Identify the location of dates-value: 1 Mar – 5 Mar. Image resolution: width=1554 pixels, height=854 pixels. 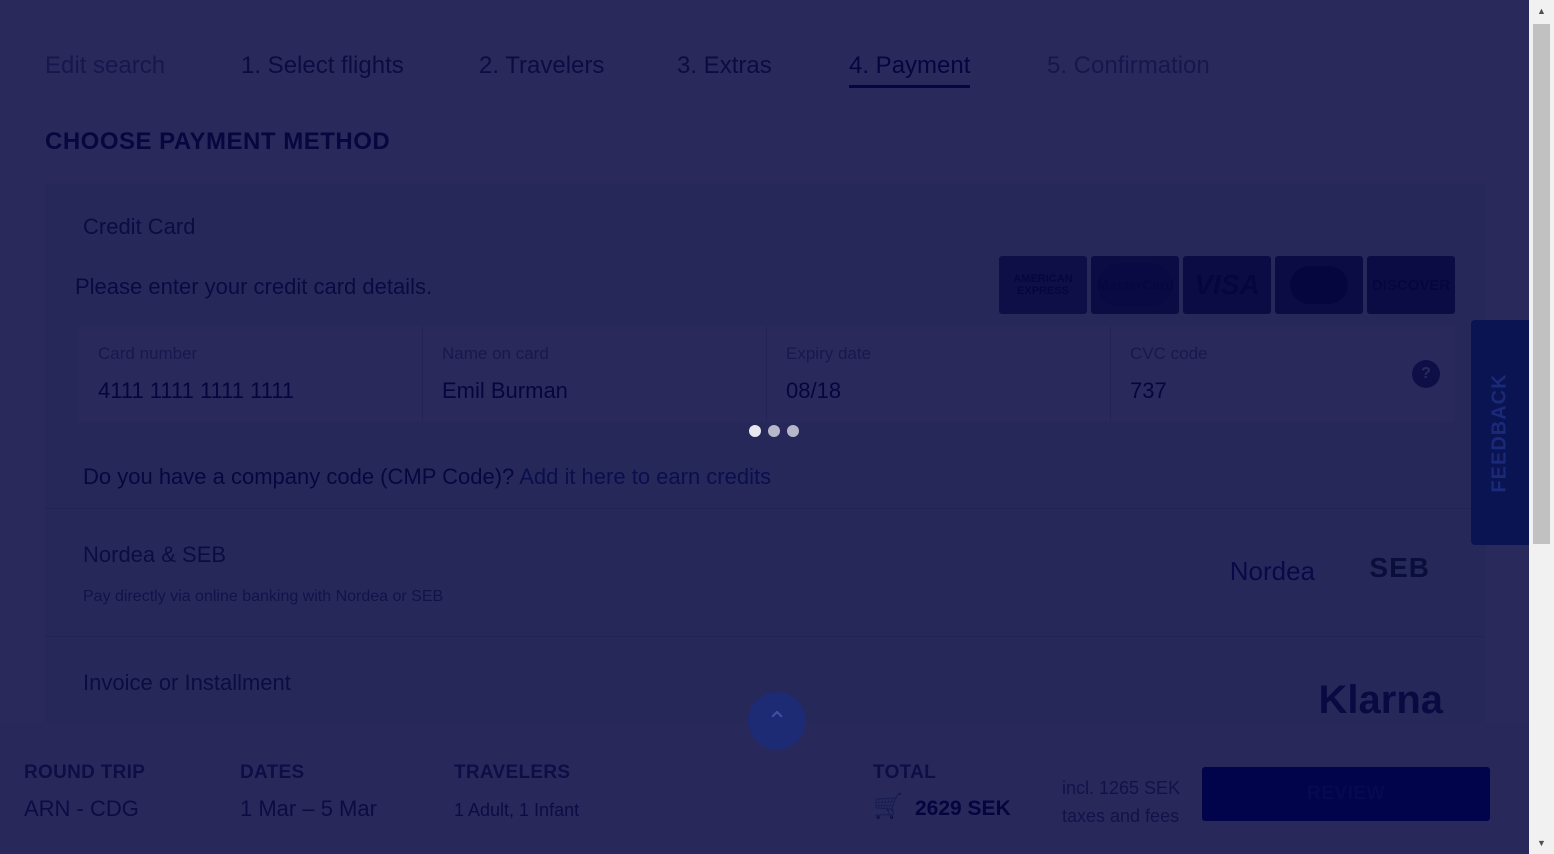
(308, 808).